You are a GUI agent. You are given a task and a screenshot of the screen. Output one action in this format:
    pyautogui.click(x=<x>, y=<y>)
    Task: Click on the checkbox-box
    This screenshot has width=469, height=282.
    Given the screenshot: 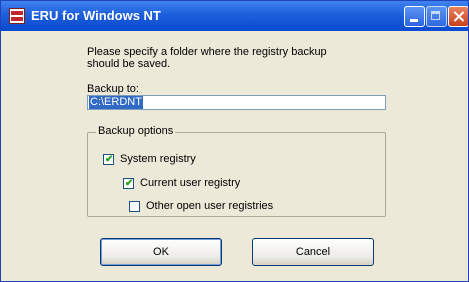 What is the action you would take?
    pyautogui.click(x=134, y=206)
    